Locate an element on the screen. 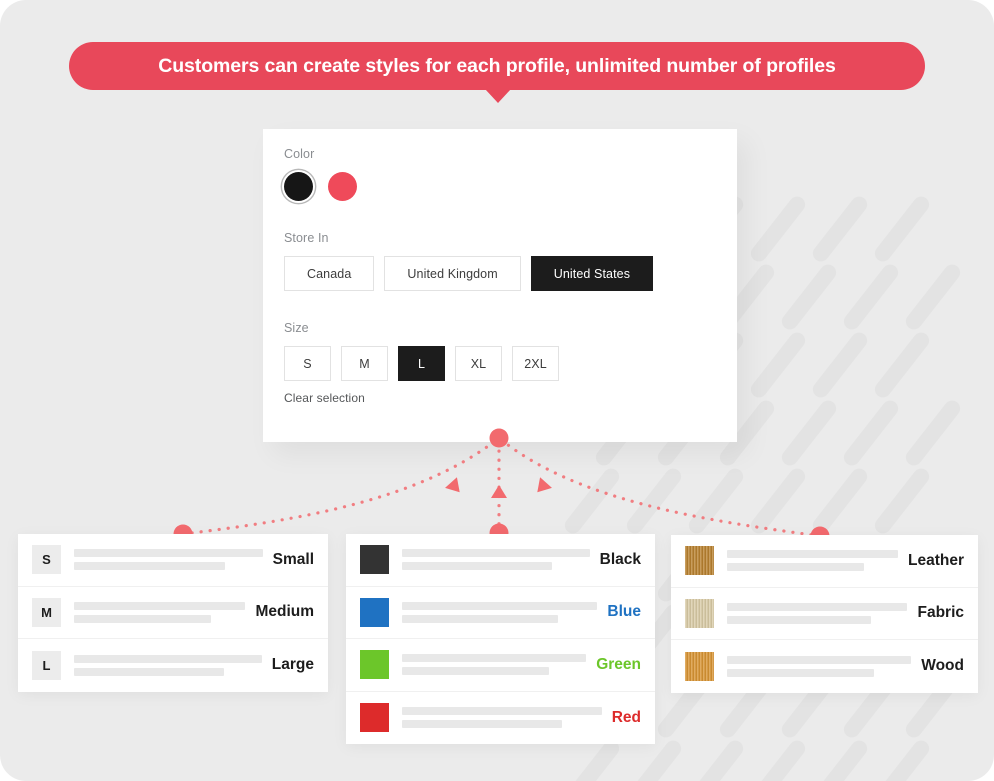  list-item-label: Leather is located at coordinates (936, 560).